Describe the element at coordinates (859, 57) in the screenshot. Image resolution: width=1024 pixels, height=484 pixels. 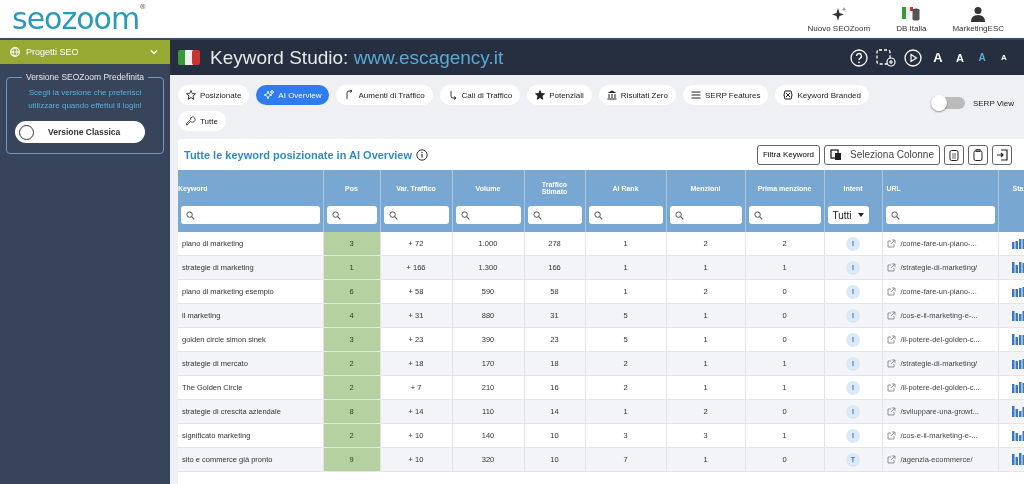
I see `help-icon` at that location.